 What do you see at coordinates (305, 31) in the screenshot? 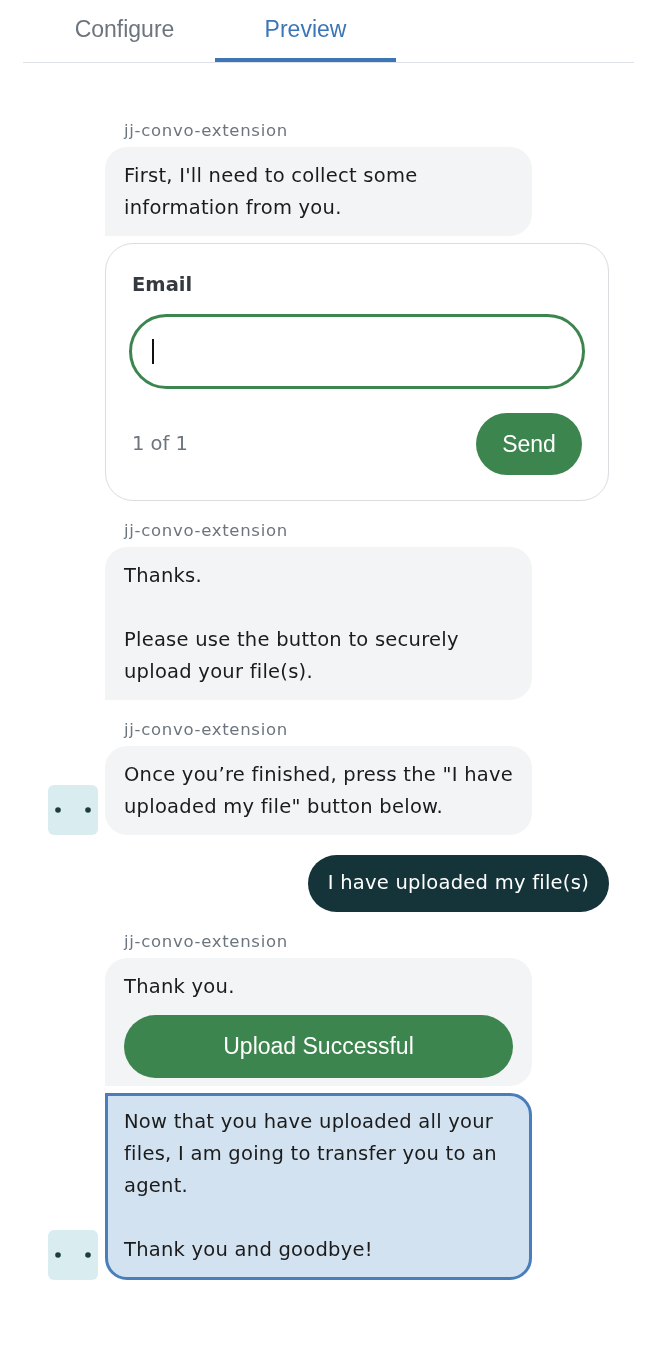
I see `tab: Preview` at bounding box center [305, 31].